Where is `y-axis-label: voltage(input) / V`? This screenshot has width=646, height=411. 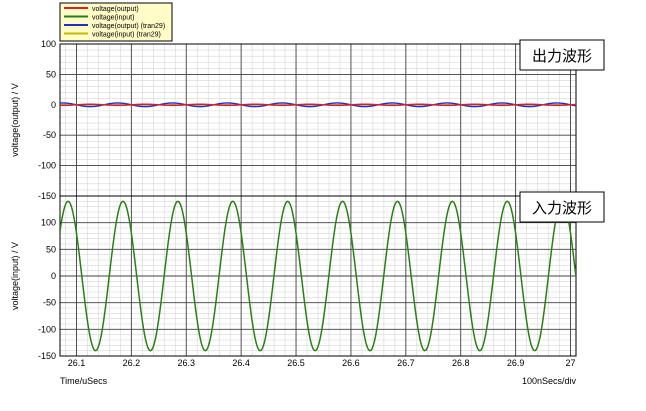
y-axis-label: voltage(input) / V is located at coordinates (15, 276).